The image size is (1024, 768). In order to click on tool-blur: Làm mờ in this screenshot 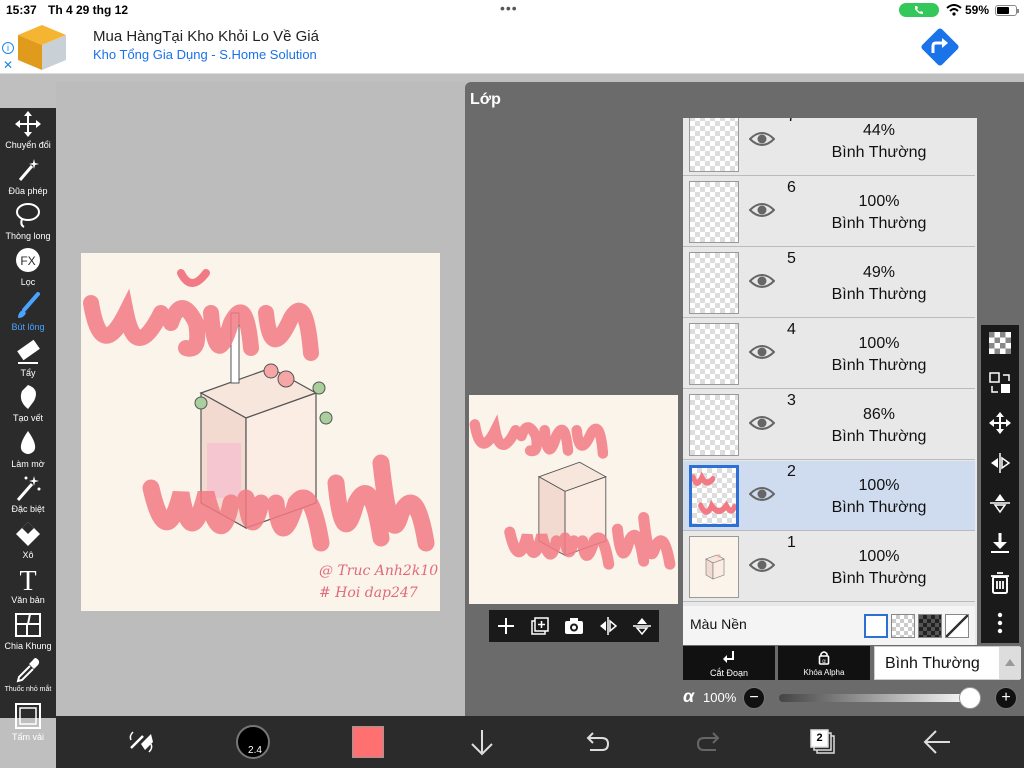, I will do `click(28, 451)`.